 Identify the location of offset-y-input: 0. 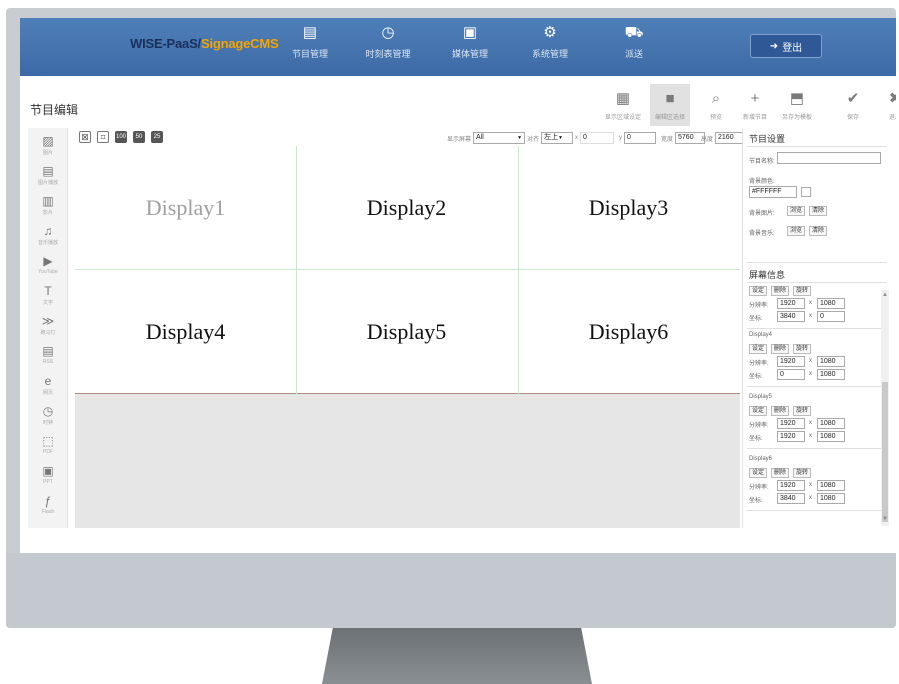
(831, 316).